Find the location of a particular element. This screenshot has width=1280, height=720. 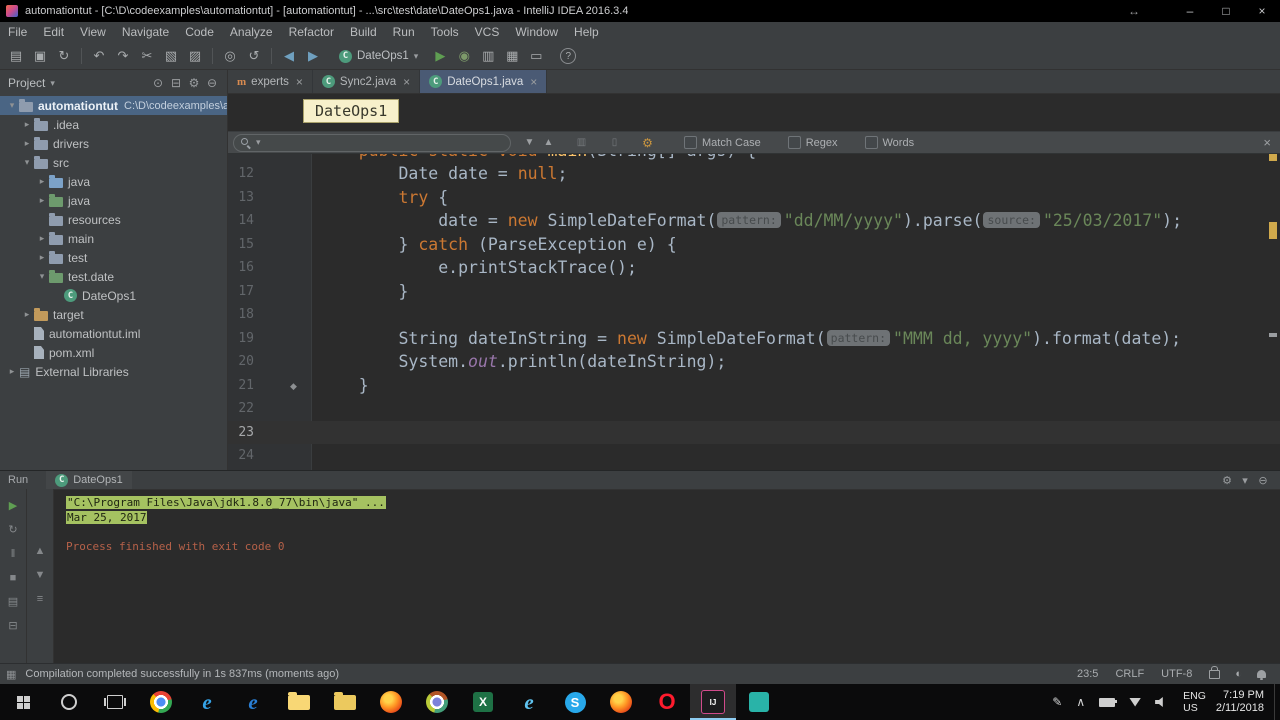

code-line-17: 17 } is located at coordinates (754, 292).